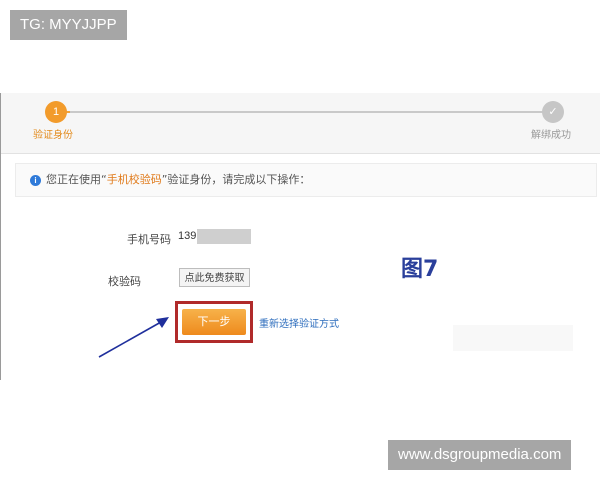 The height and width of the screenshot is (480, 600). Describe the element at coordinates (513, 338) in the screenshot. I see `faded-area` at that location.